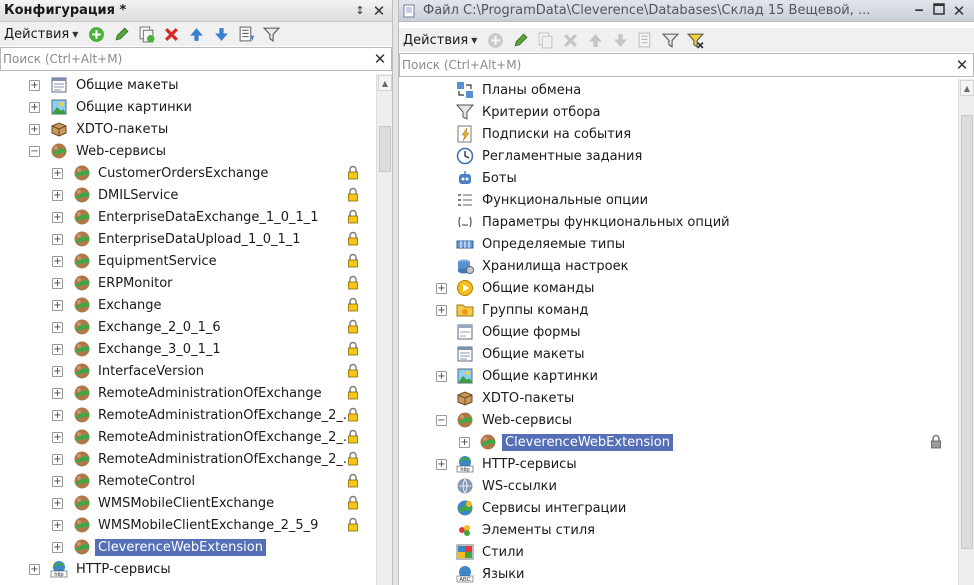  I want to click on pin-icon: ↕, so click(360, 11).